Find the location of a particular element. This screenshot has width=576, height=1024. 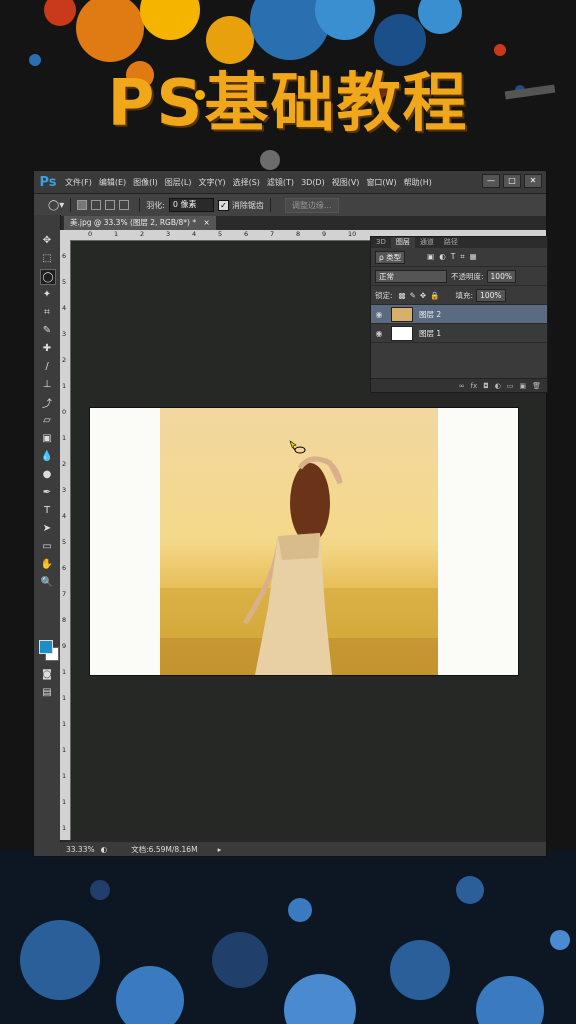

dodge-icon: ● is located at coordinates (47, 474).